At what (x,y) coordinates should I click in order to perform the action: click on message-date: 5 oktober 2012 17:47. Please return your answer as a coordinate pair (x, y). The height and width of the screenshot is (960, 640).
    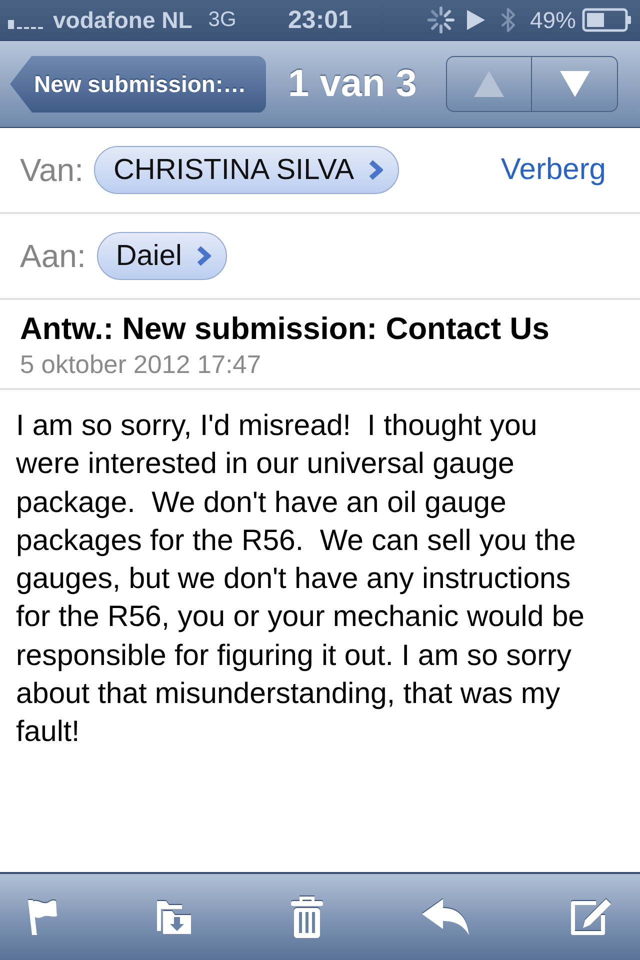
    Looking at the image, I should click on (141, 365).